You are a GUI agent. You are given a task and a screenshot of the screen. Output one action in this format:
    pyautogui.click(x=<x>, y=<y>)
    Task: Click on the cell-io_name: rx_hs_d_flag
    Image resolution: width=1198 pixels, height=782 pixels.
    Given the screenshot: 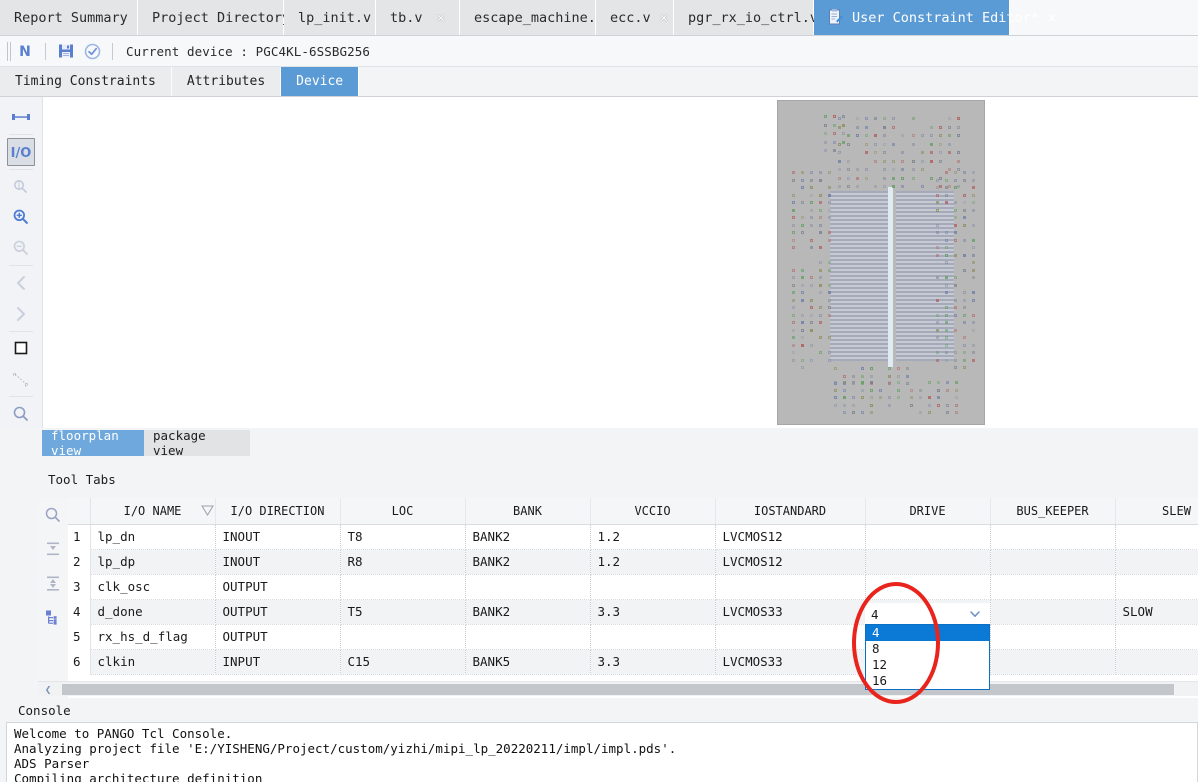 What is the action you would take?
    pyautogui.click(x=153, y=637)
    